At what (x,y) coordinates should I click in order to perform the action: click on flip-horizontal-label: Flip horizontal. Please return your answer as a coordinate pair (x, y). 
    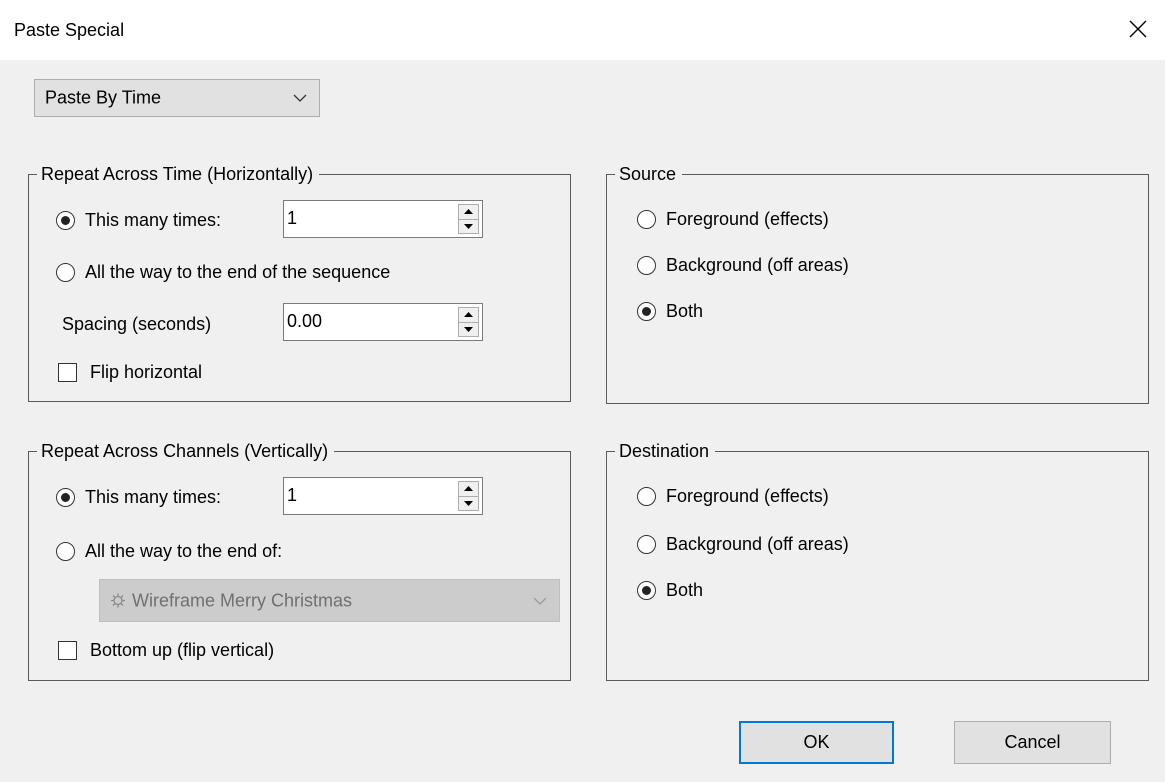
    Looking at the image, I should click on (146, 371).